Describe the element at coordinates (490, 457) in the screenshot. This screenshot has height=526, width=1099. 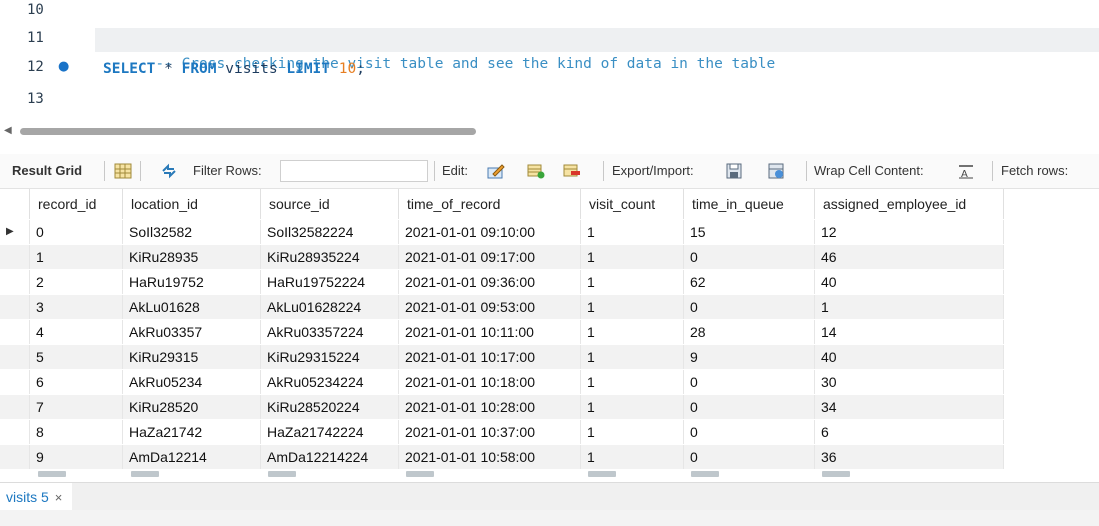
I see `table-cell: 2021-01-01 10:58:00` at that location.